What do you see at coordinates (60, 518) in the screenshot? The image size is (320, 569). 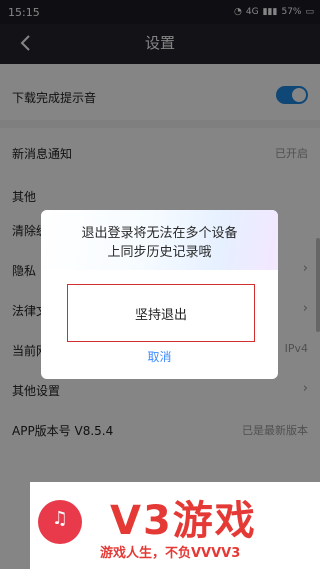 I see `music-note-icon: ♫` at bounding box center [60, 518].